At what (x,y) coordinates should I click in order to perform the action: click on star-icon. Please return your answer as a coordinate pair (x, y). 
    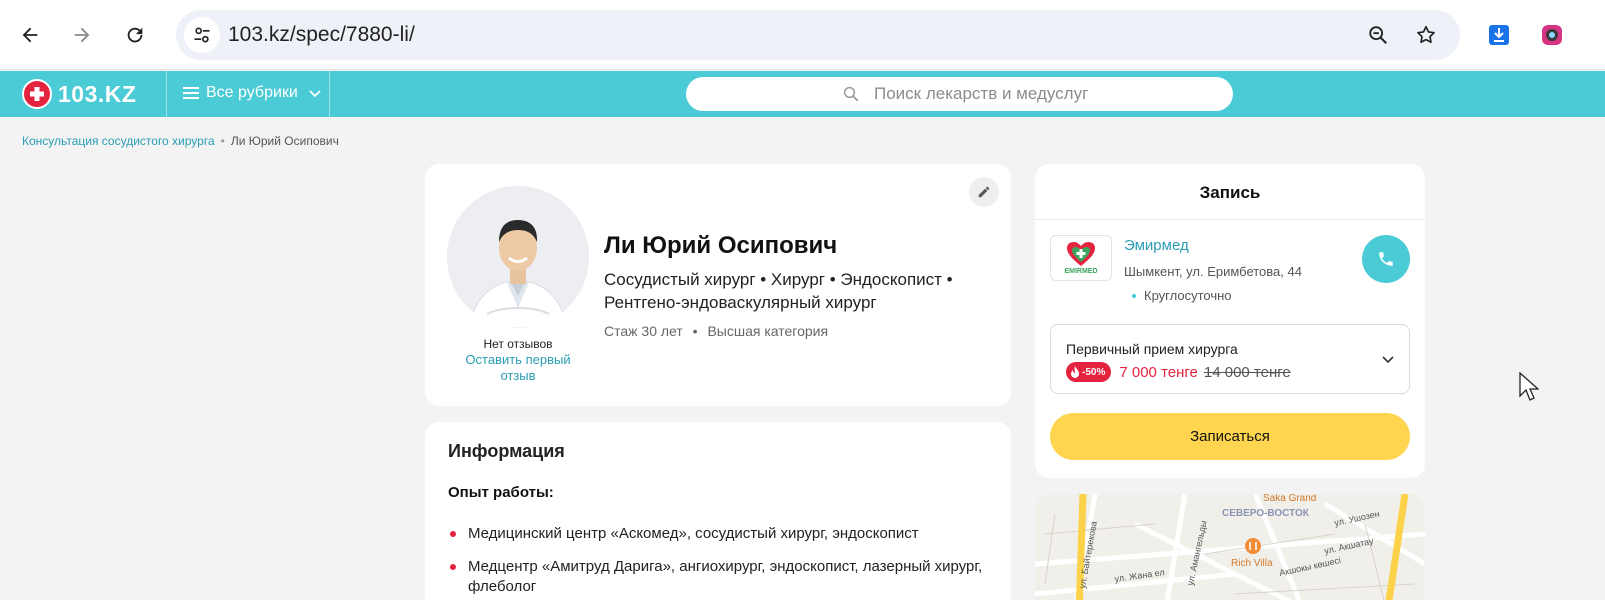
    Looking at the image, I should click on (1426, 34).